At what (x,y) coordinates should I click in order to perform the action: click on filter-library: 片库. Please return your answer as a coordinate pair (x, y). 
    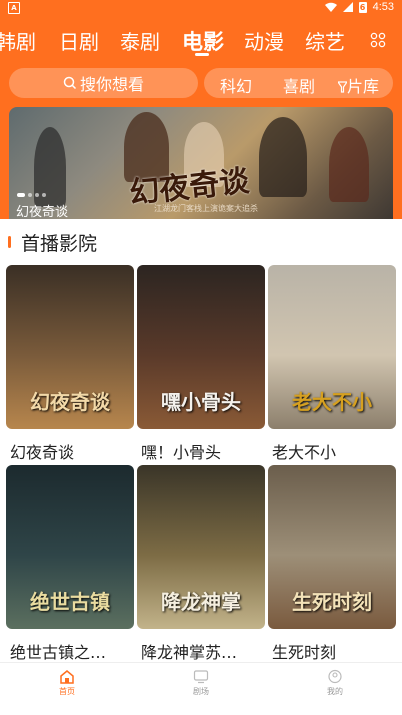
    Looking at the image, I should click on (358, 85).